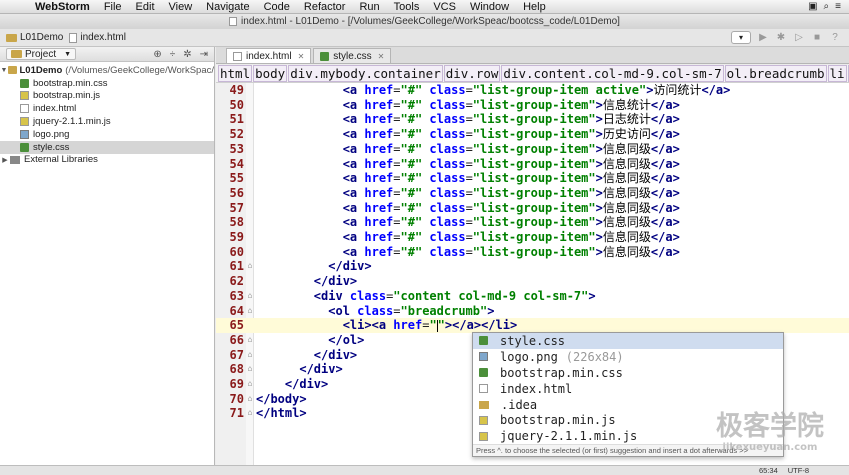 This screenshot has height=475, width=849. I want to click on menu-app: WebStorm, so click(62, 7).